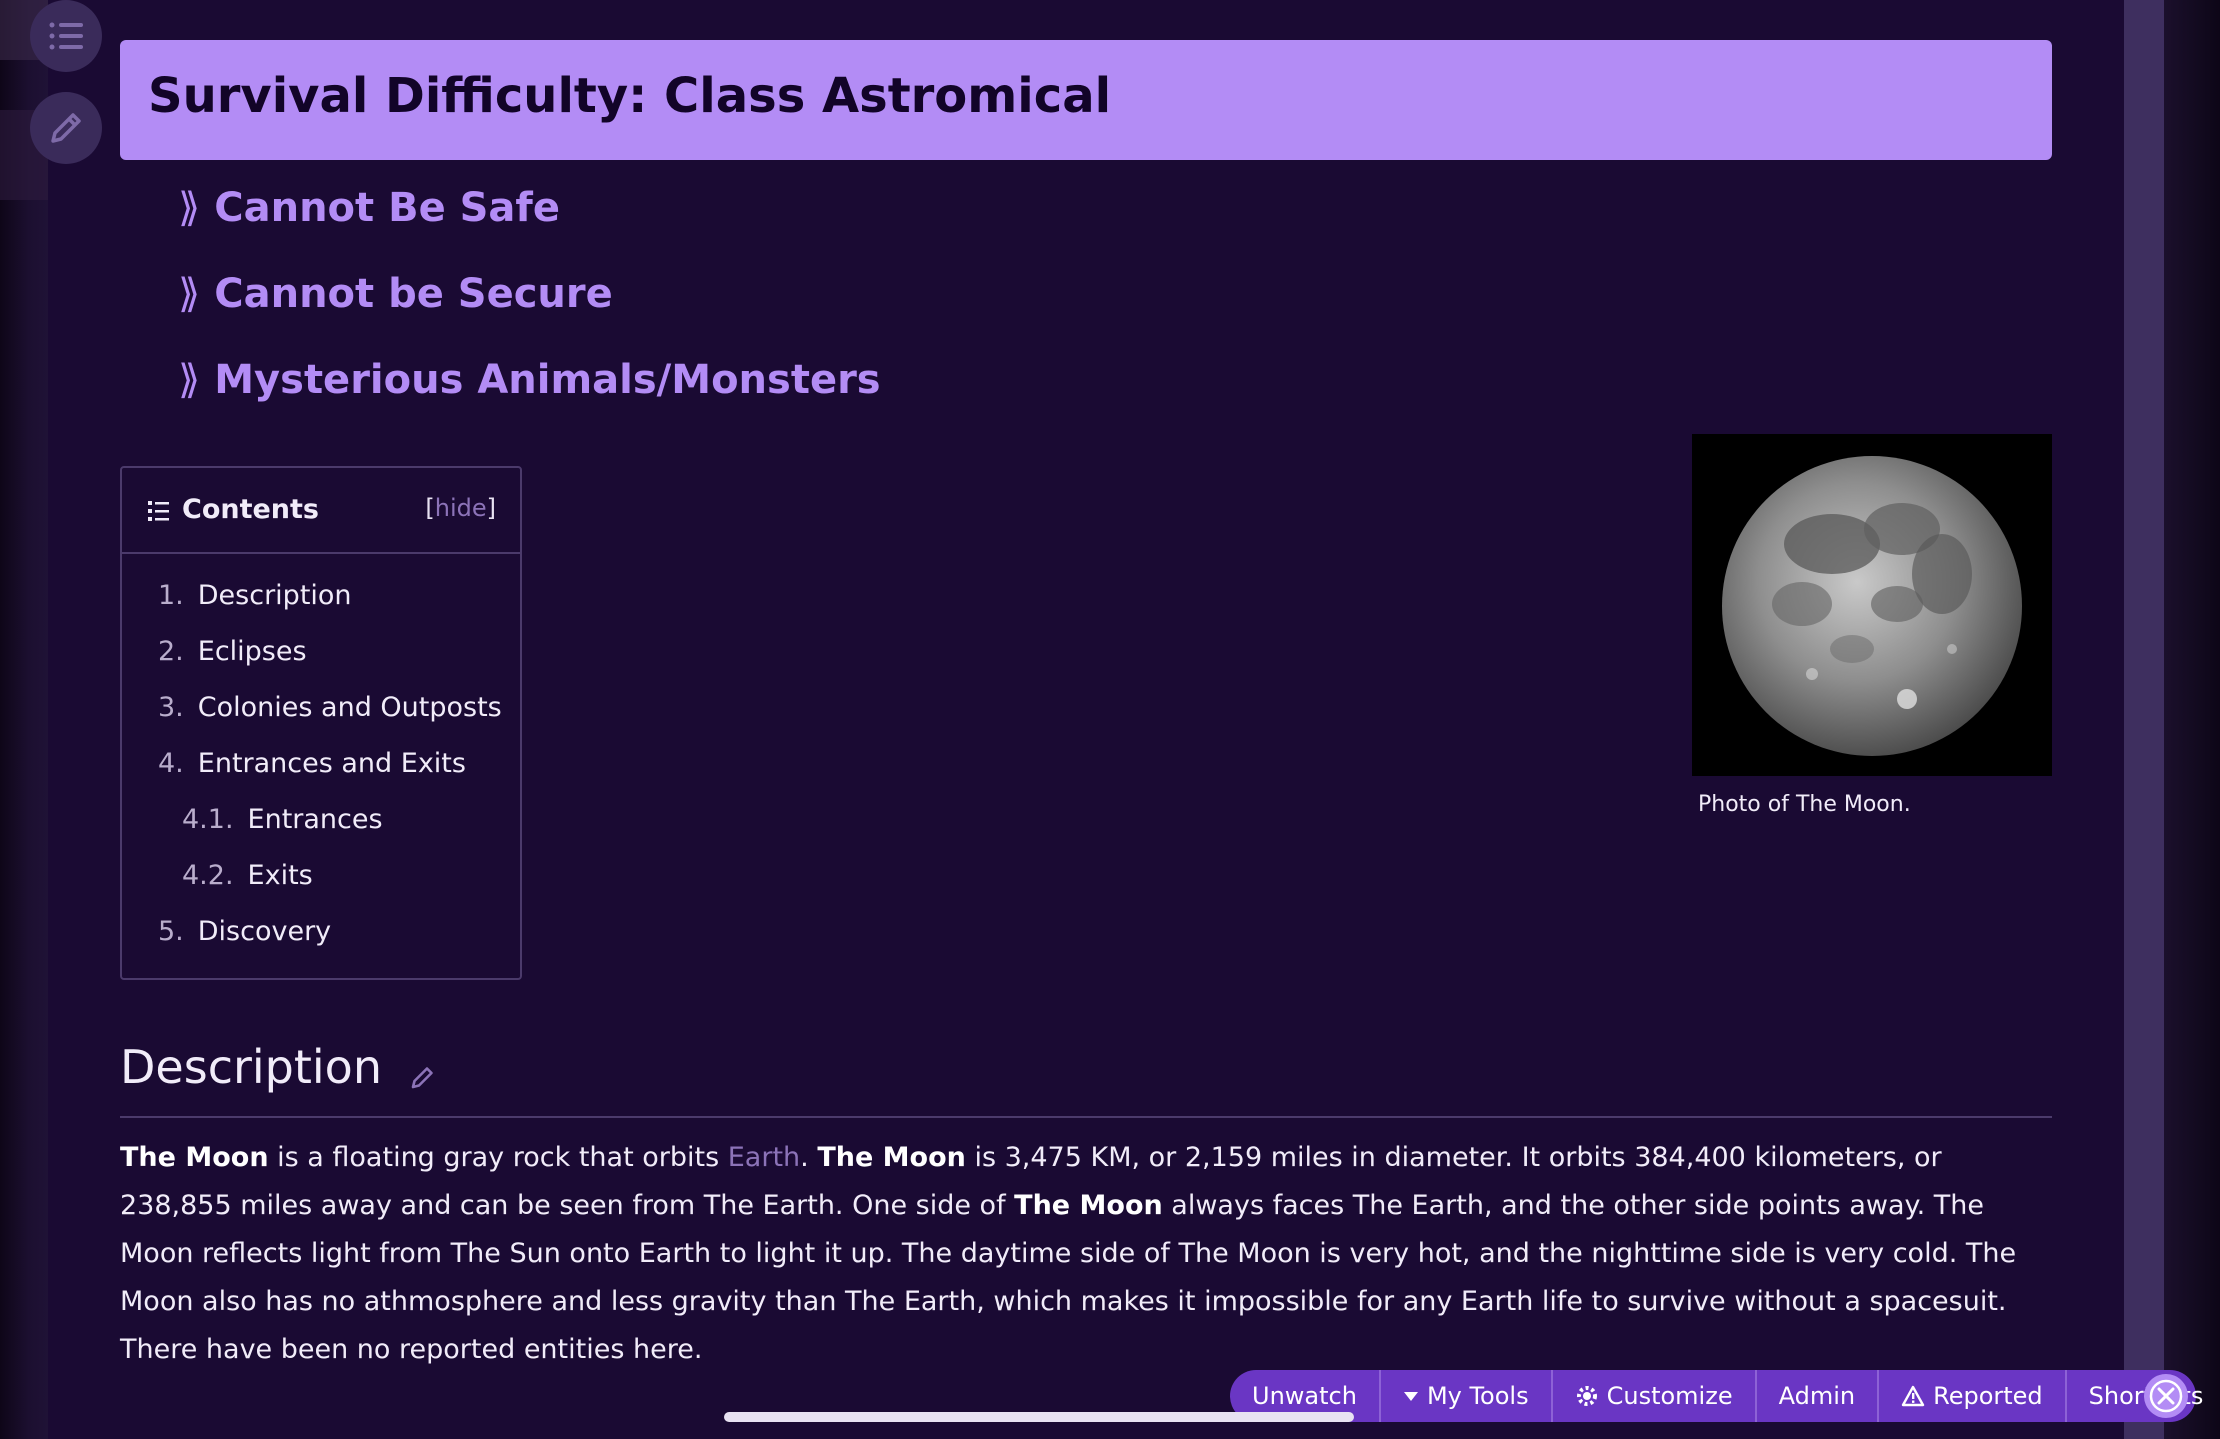  I want to click on section-heading-description: Description, so click(1086, 1079).